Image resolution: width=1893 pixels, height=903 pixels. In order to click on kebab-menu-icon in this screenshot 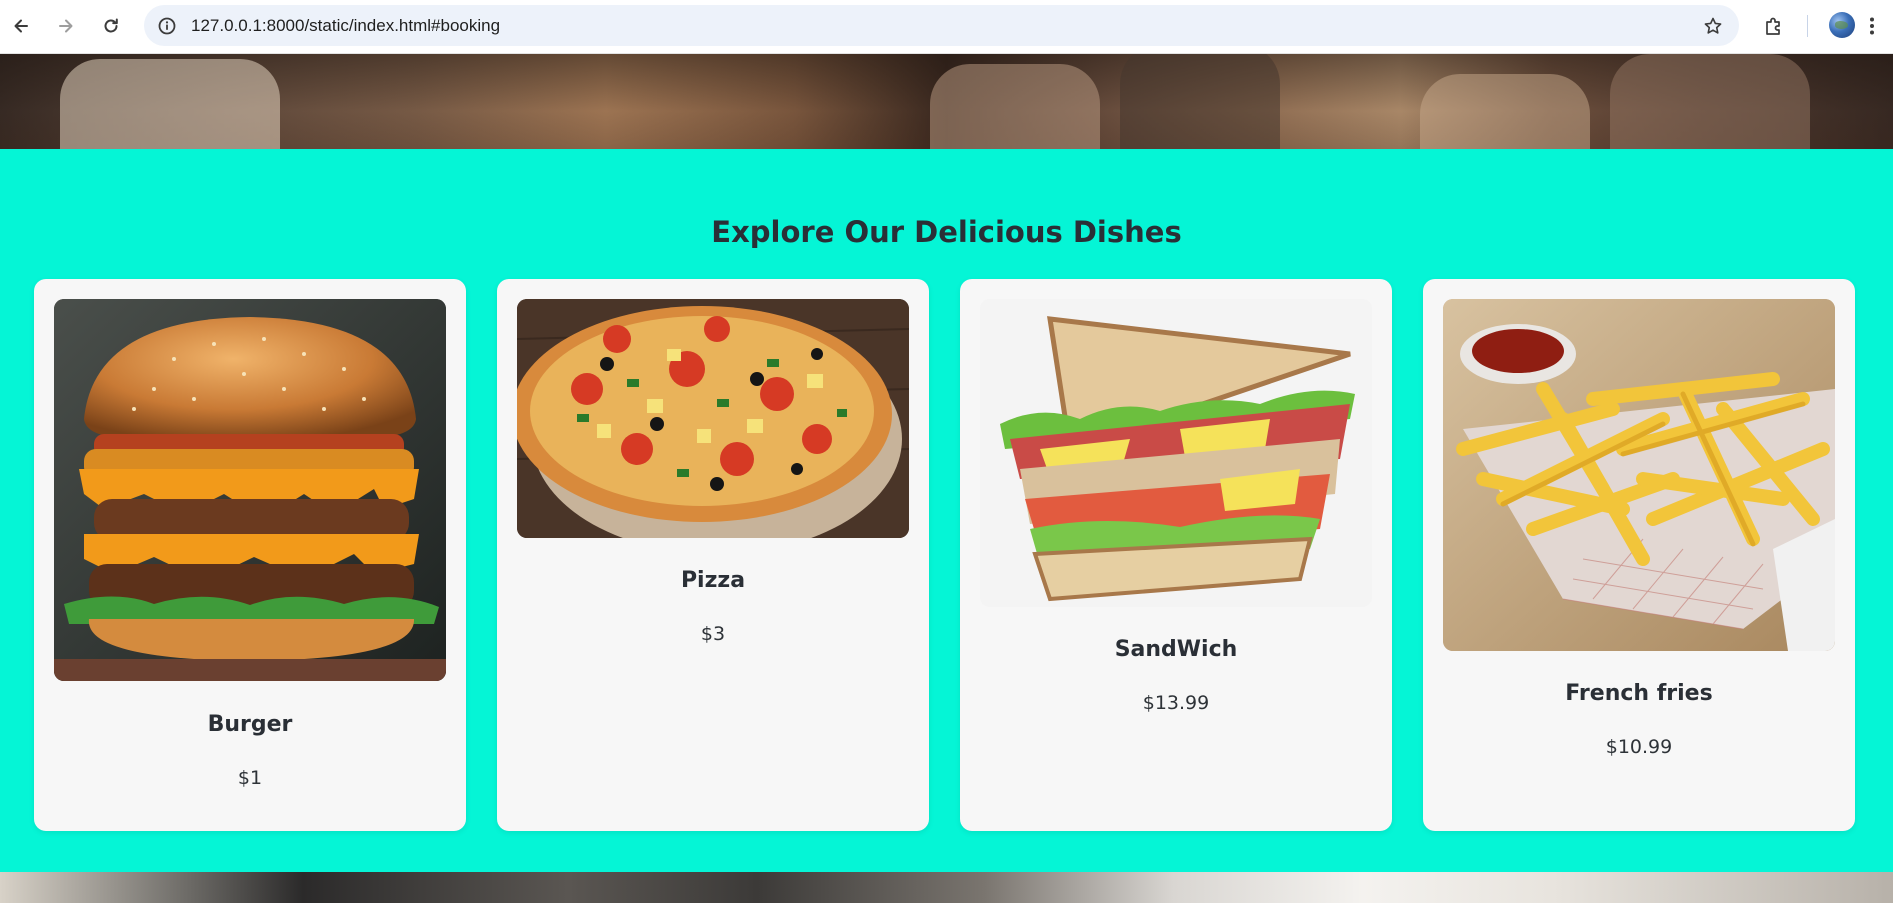, I will do `click(1872, 26)`.